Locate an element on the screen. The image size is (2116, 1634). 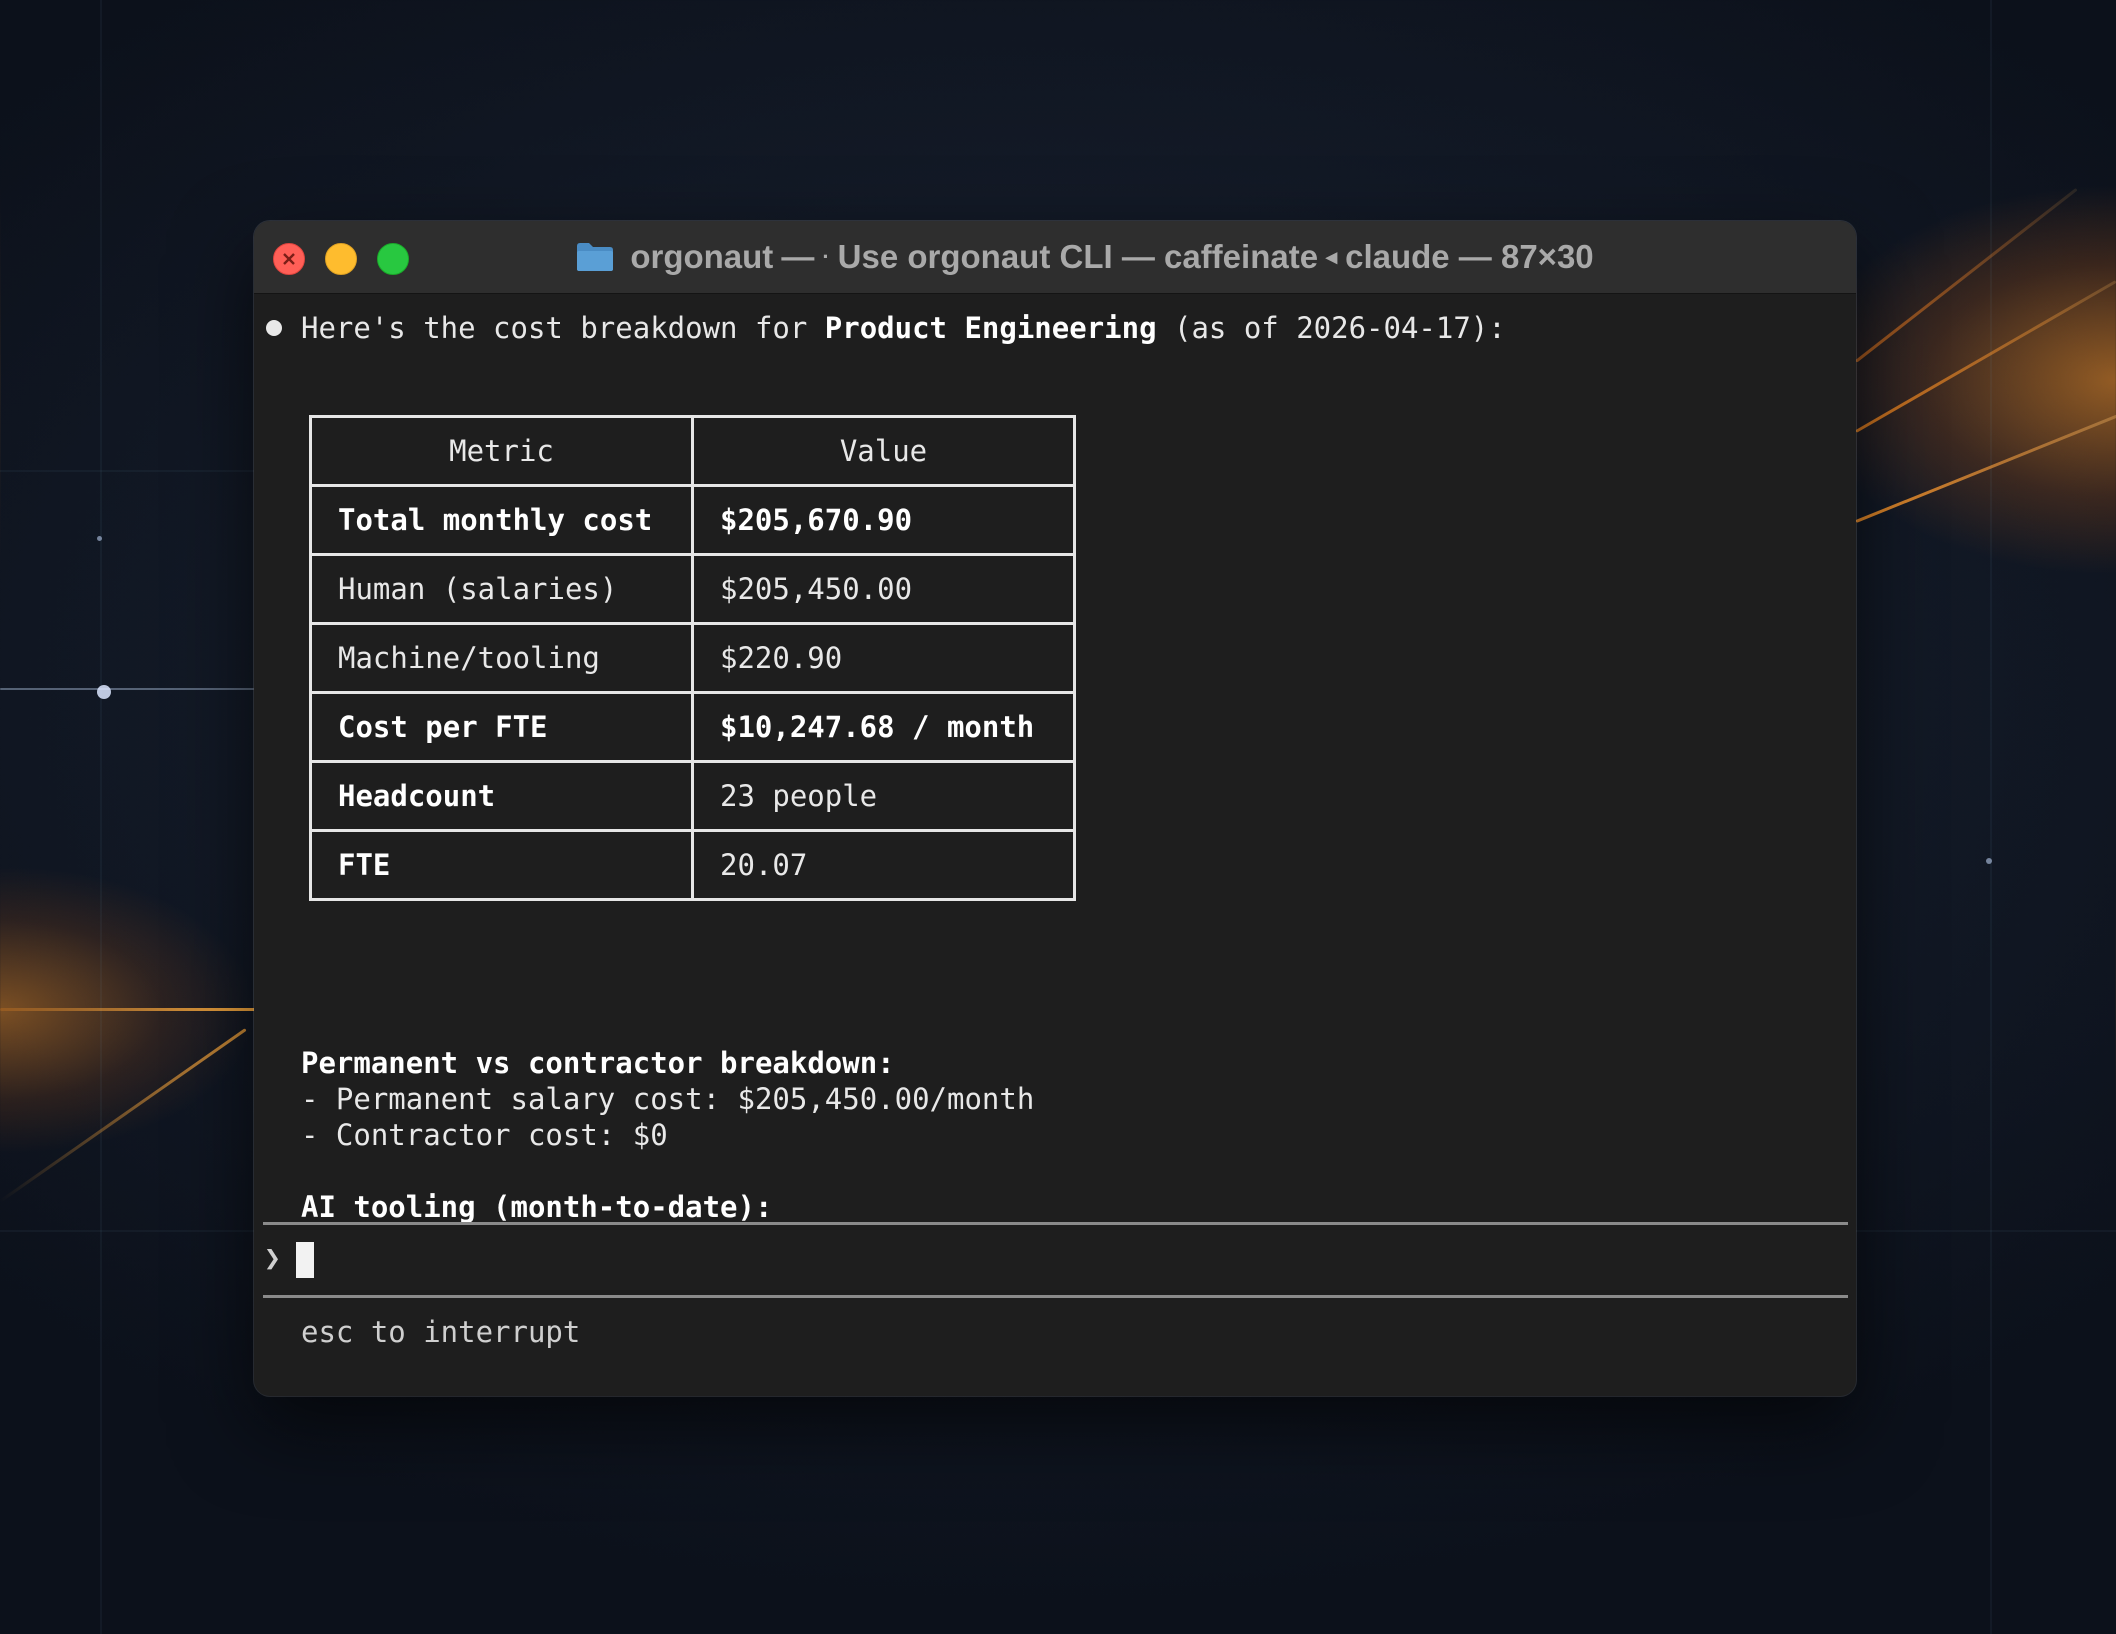
table-row: Machine/tooling $220.90 is located at coordinates (692, 658).